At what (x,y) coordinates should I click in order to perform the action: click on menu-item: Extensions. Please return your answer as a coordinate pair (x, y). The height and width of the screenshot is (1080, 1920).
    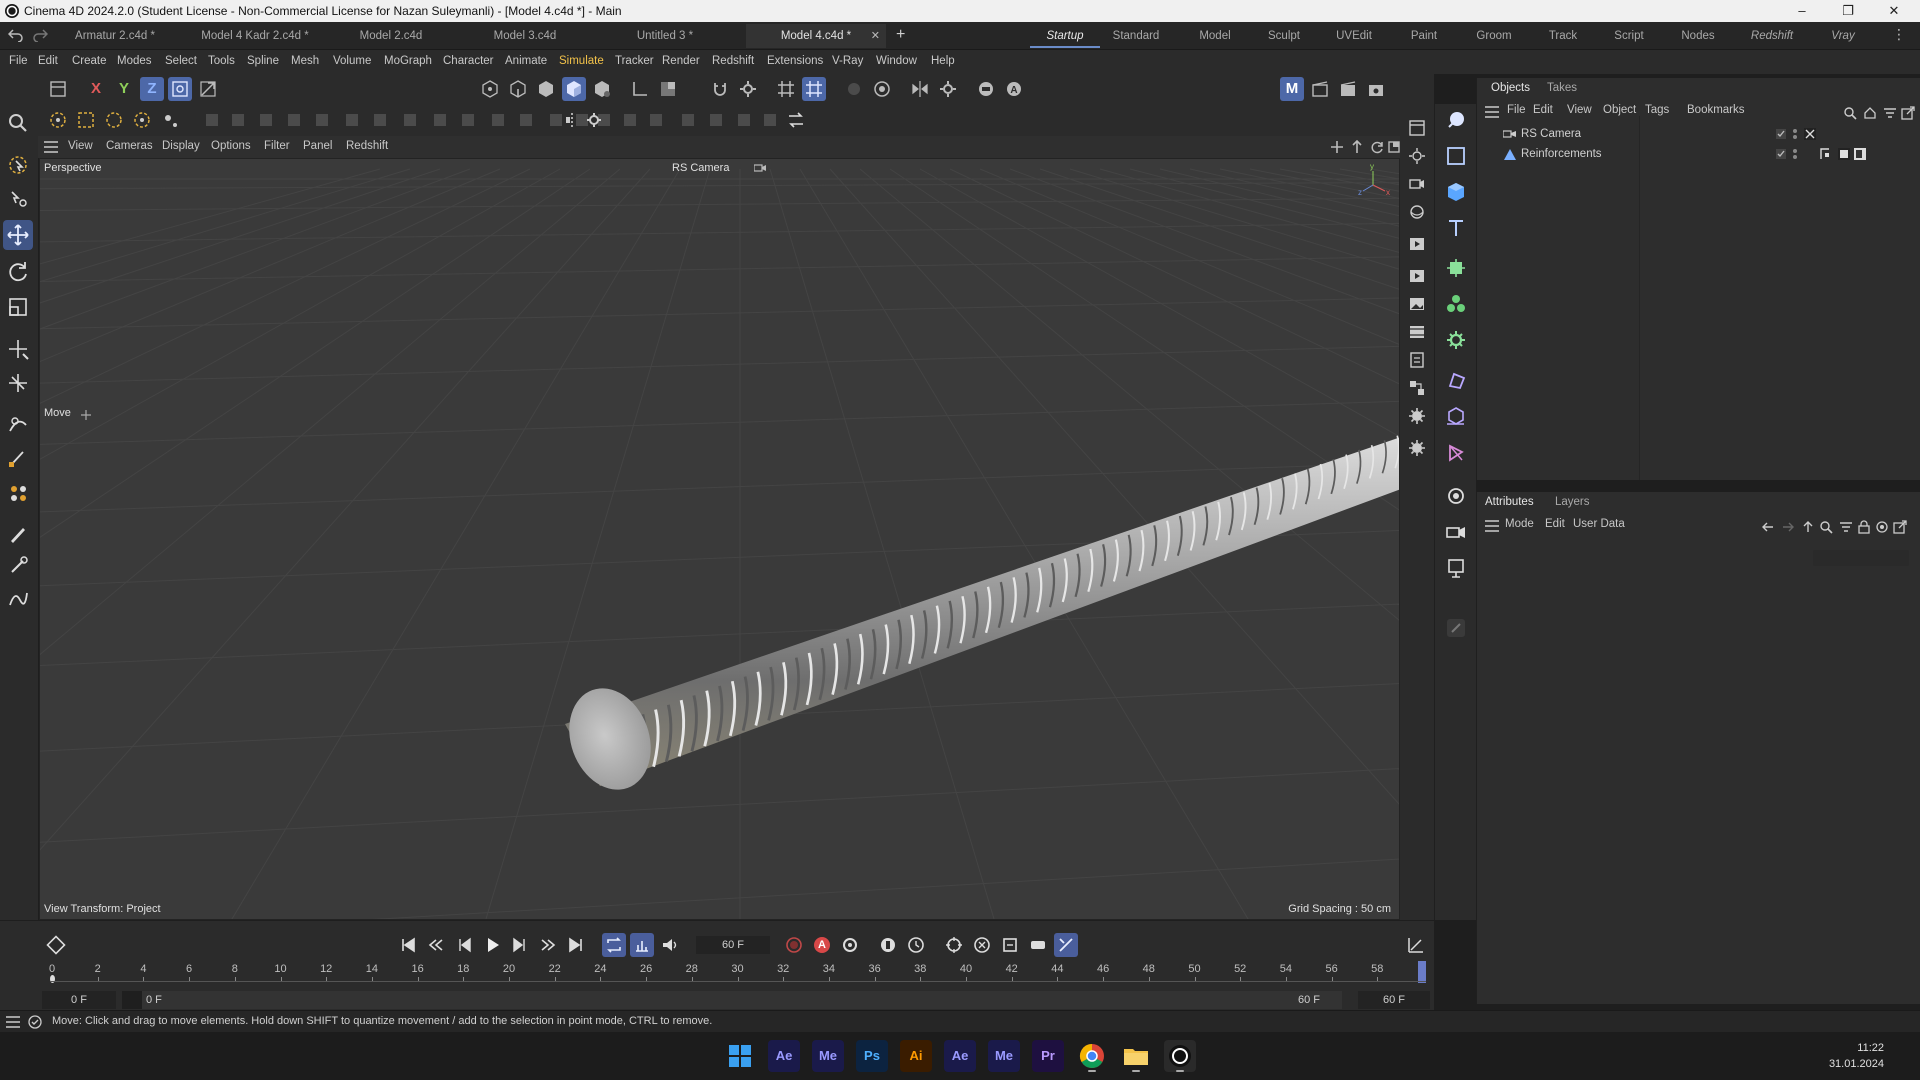
    Looking at the image, I should click on (795, 61).